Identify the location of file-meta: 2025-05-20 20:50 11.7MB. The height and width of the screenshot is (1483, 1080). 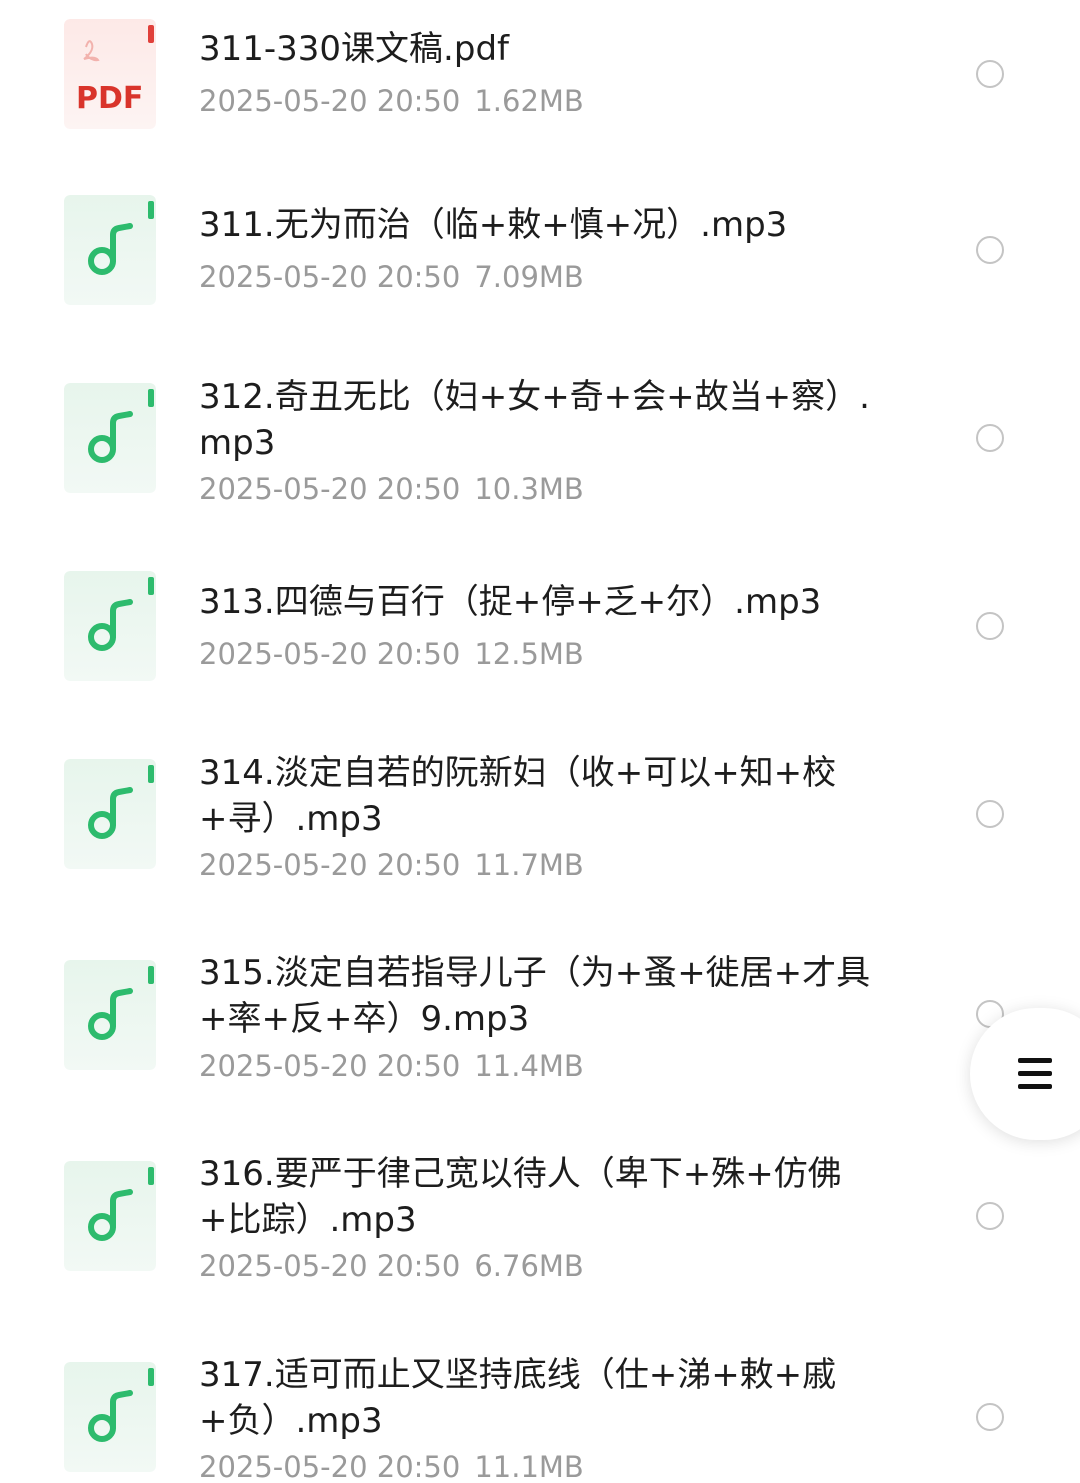
(391, 865).